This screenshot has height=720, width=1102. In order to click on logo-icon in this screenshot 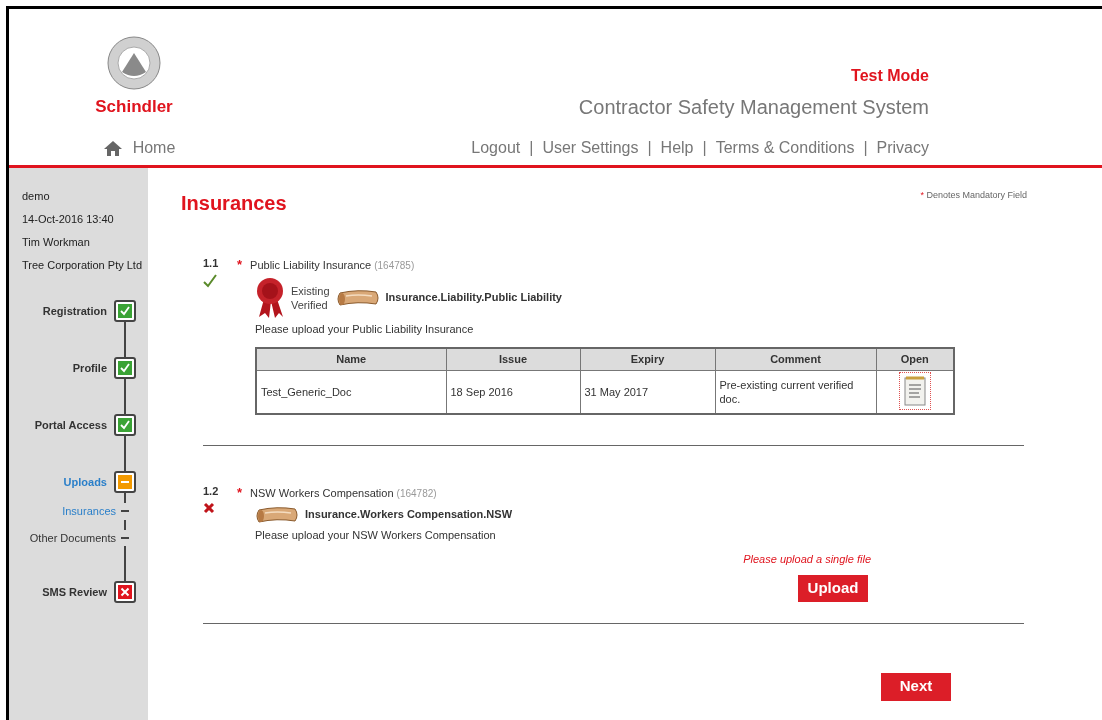, I will do `click(134, 63)`.